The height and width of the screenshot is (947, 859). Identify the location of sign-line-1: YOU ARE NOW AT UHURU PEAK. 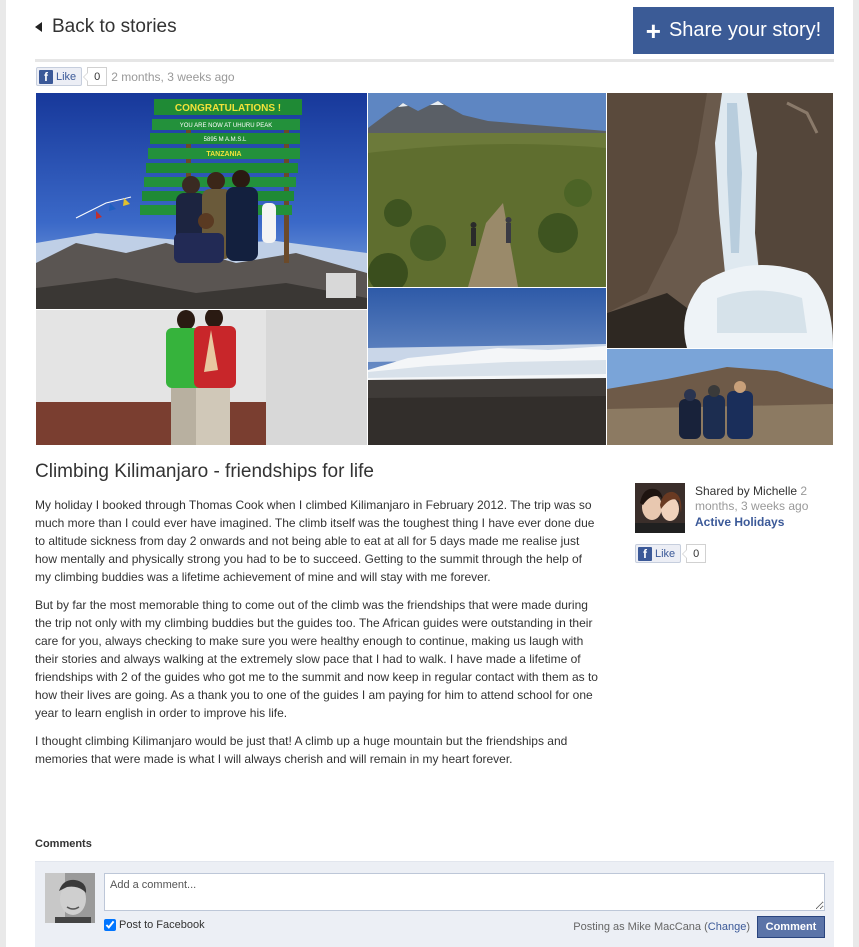
(226, 126).